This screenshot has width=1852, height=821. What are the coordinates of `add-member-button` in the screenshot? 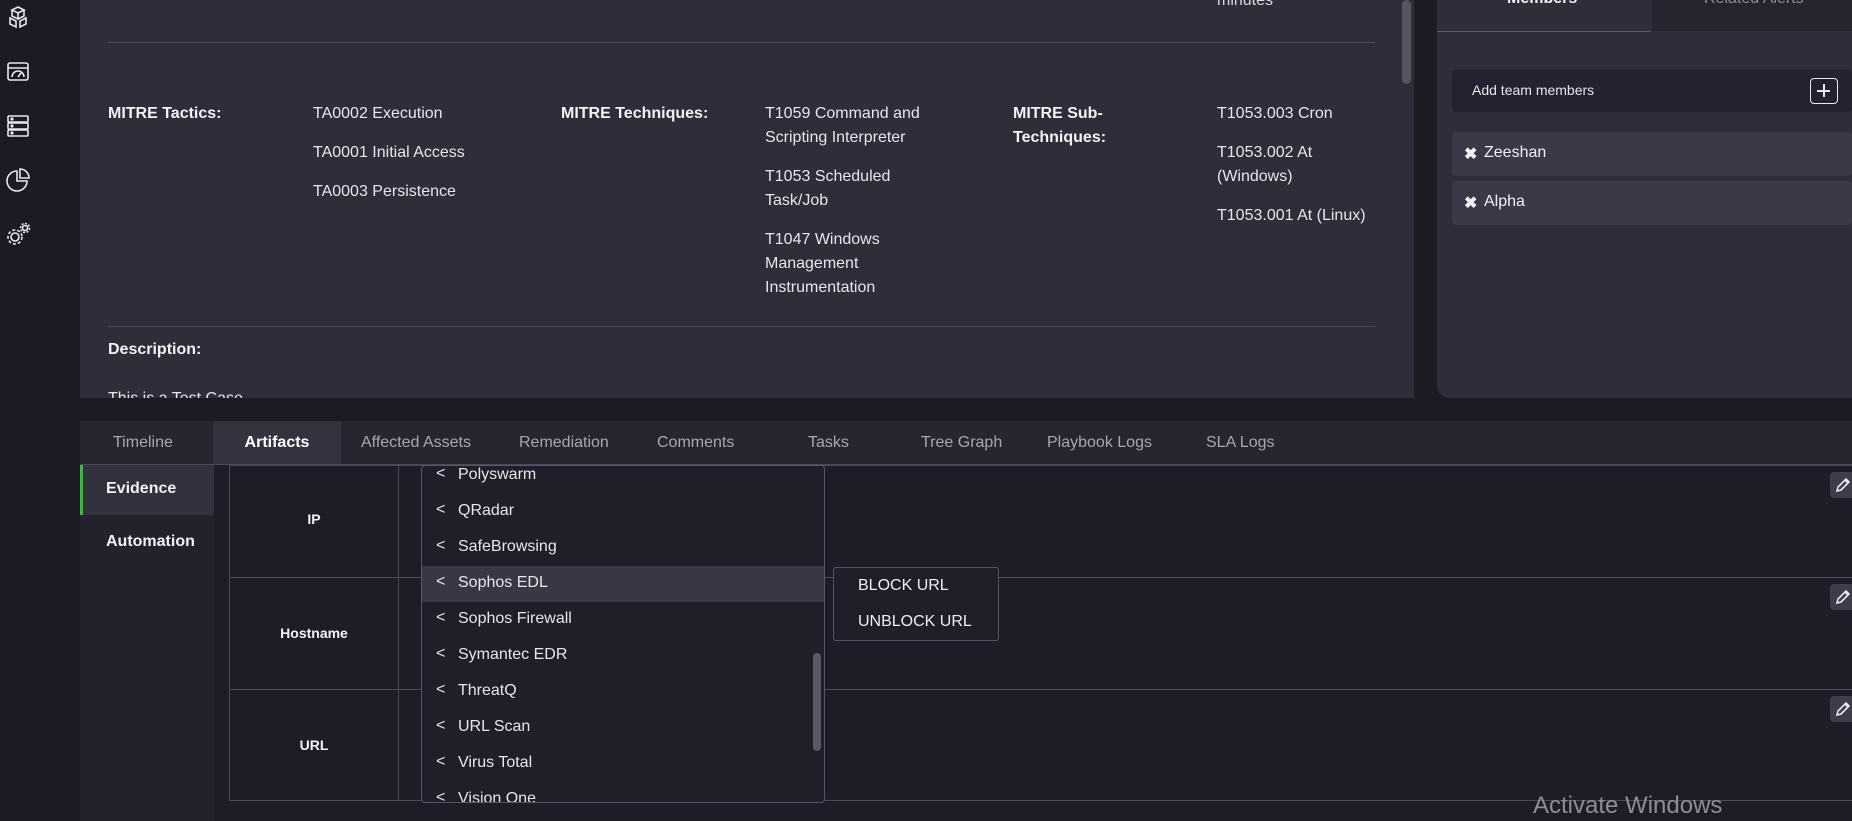 It's located at (1824, 91).